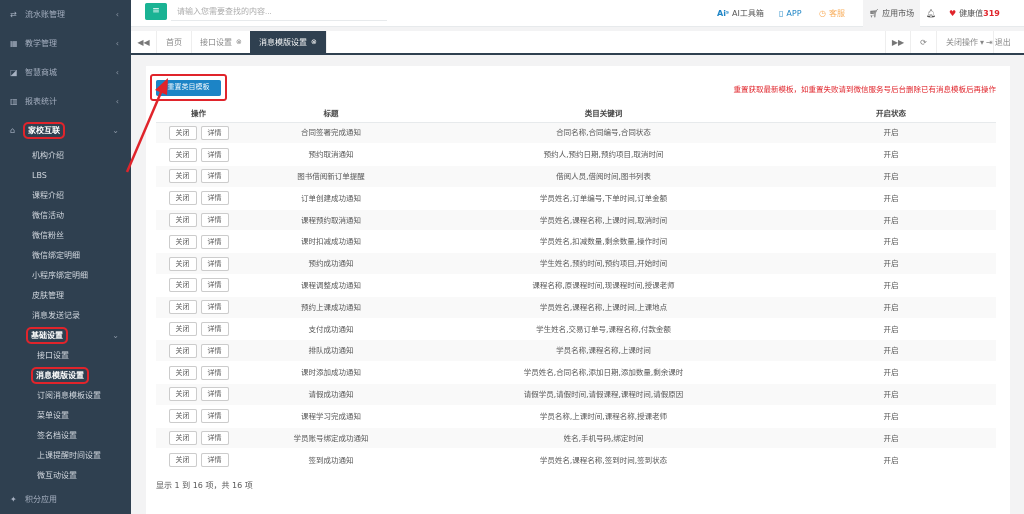  Describe the element at coordinates (13, 14) in the screenshot. I see `exchange-icon: ⇄` at that location.